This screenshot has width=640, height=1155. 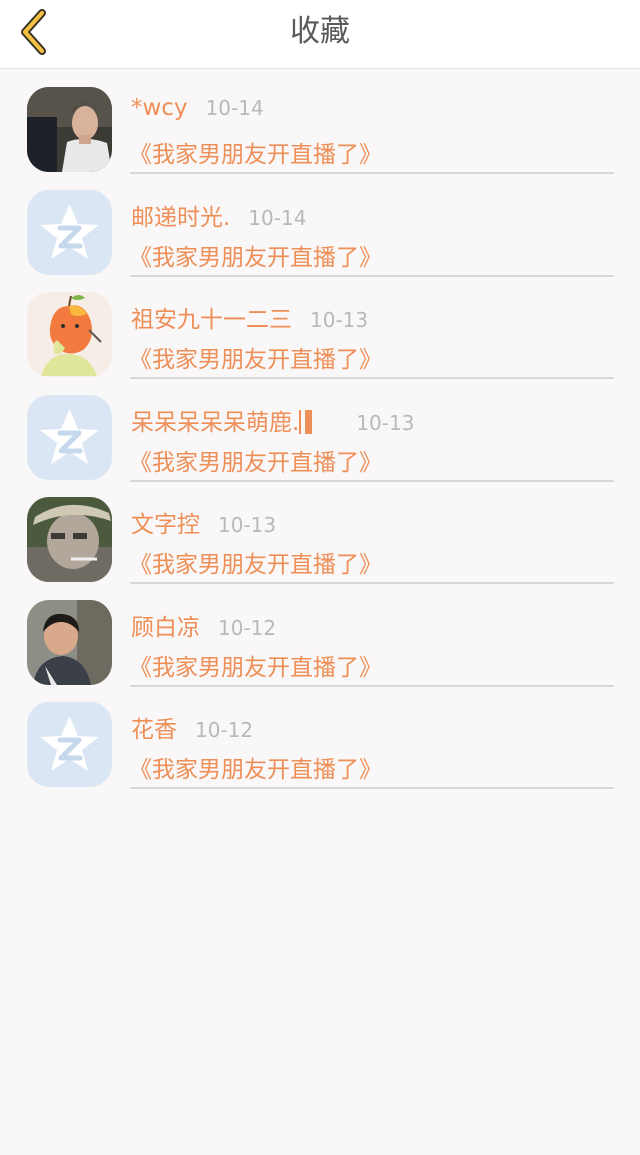 I want to click on favorite-item: 顾白凉 10-12 《我家男朋友开直播了》, so click(x=320, y=642).